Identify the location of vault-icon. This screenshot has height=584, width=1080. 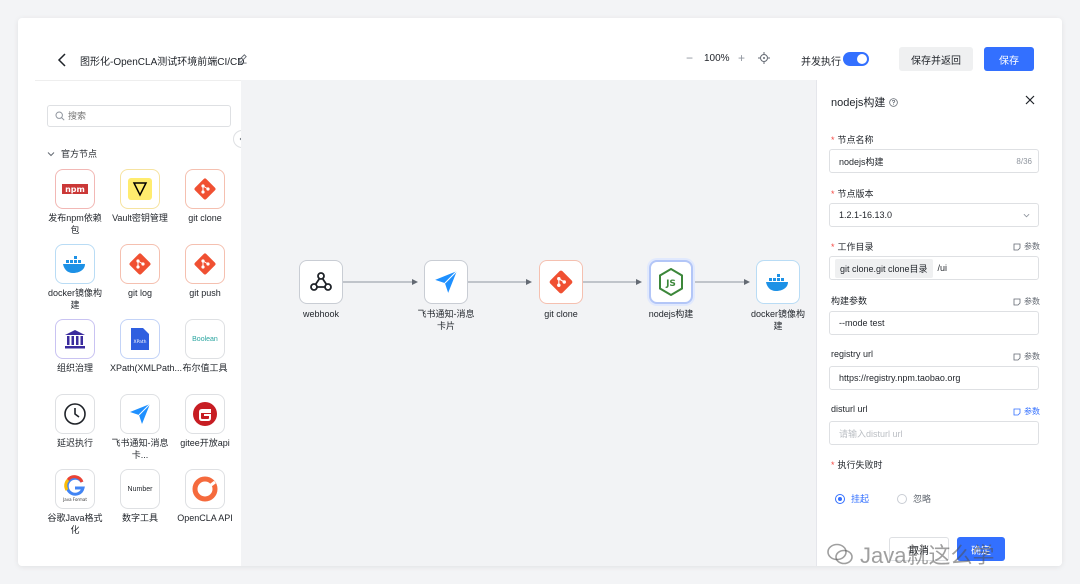
(140, 189).